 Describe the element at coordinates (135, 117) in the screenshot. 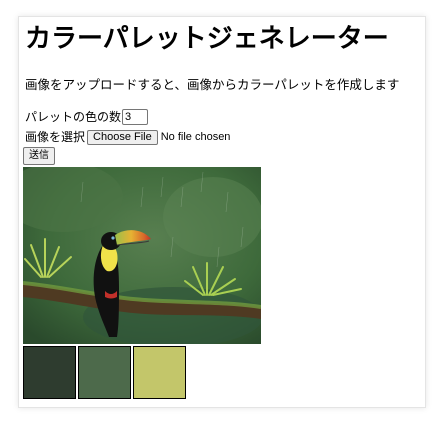

I see `color-count-input: 3` at that location.